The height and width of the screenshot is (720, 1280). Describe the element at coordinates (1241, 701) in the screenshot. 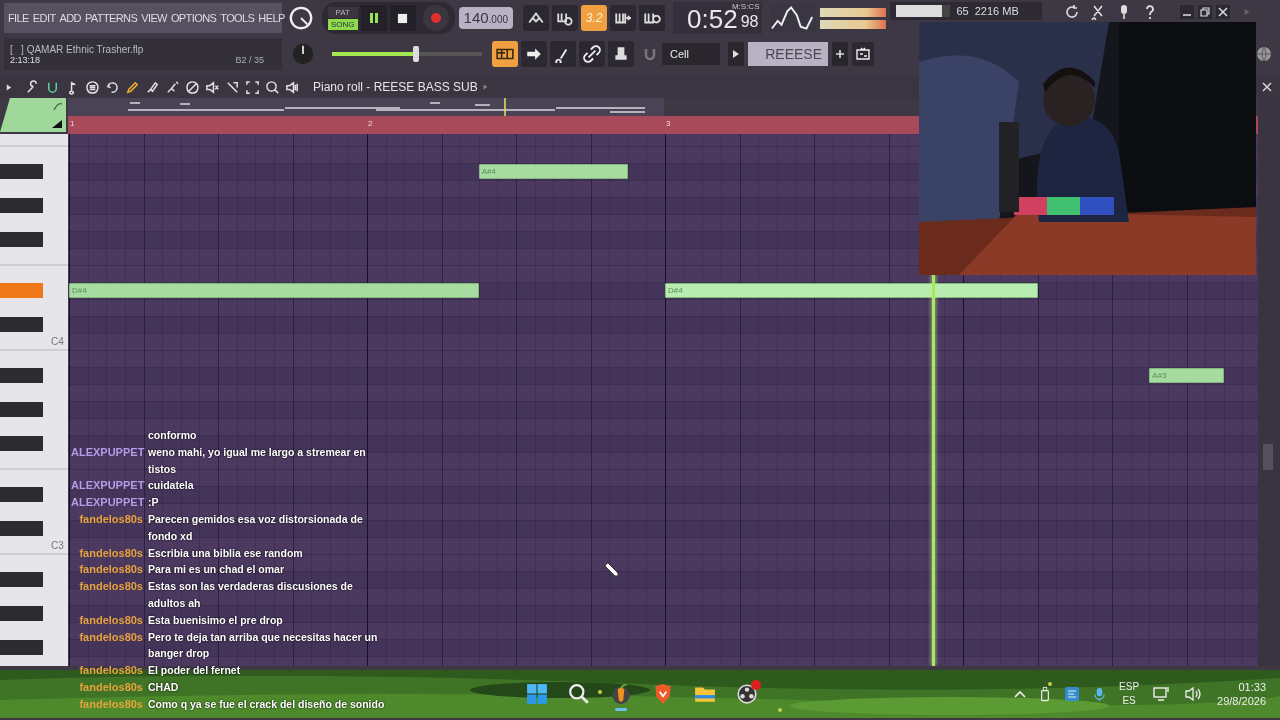

I see `clock-date: 29/8/2026` at that location.